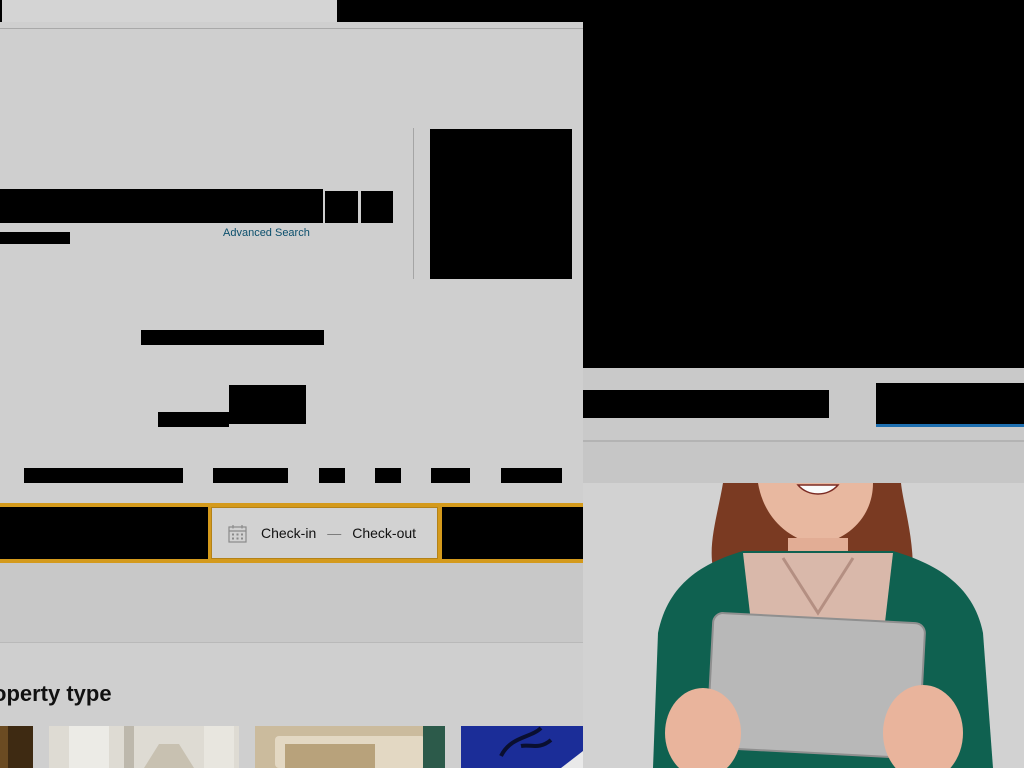 Image resolution: width=1024 pixels, height=768 pixels. What do you see at coordinates (35, 238) in the screenshot?
I see `search-sub-link` at bounding box center [35, 238].